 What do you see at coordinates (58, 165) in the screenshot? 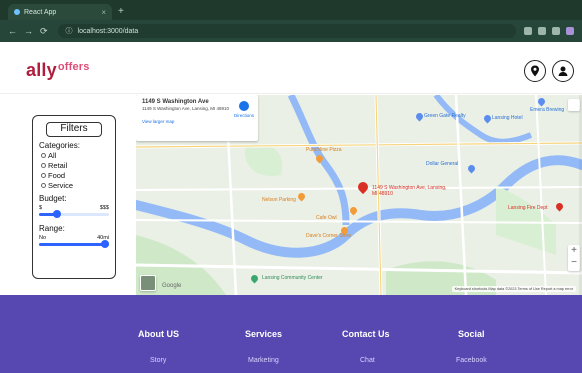
I see `category-label: Retail` at bounding box center [58, 165].